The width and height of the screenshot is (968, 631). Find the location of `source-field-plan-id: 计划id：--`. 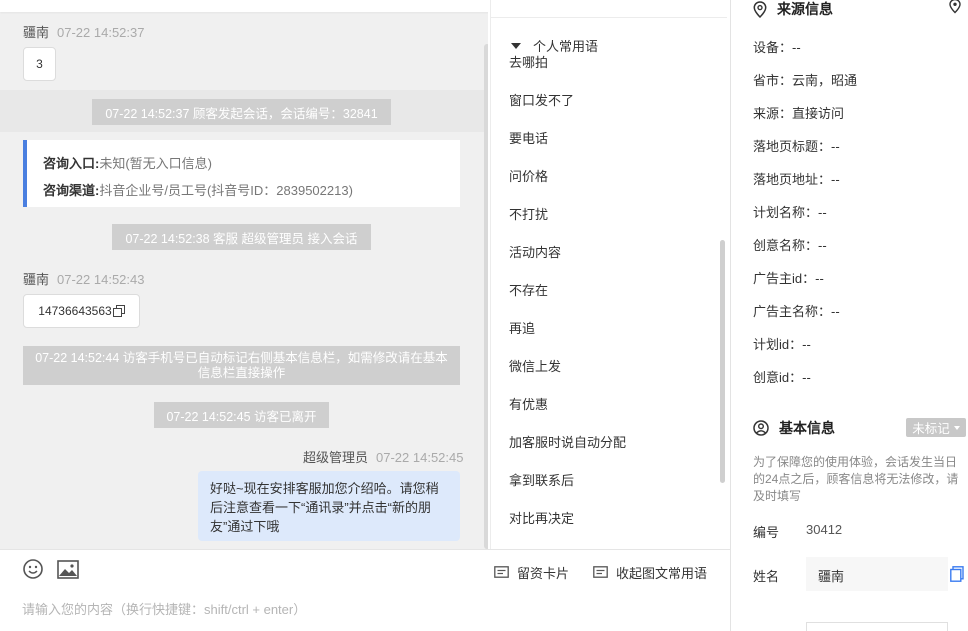

source-field-plan-id: 计划id：-- is located at coordinates (782, 343).